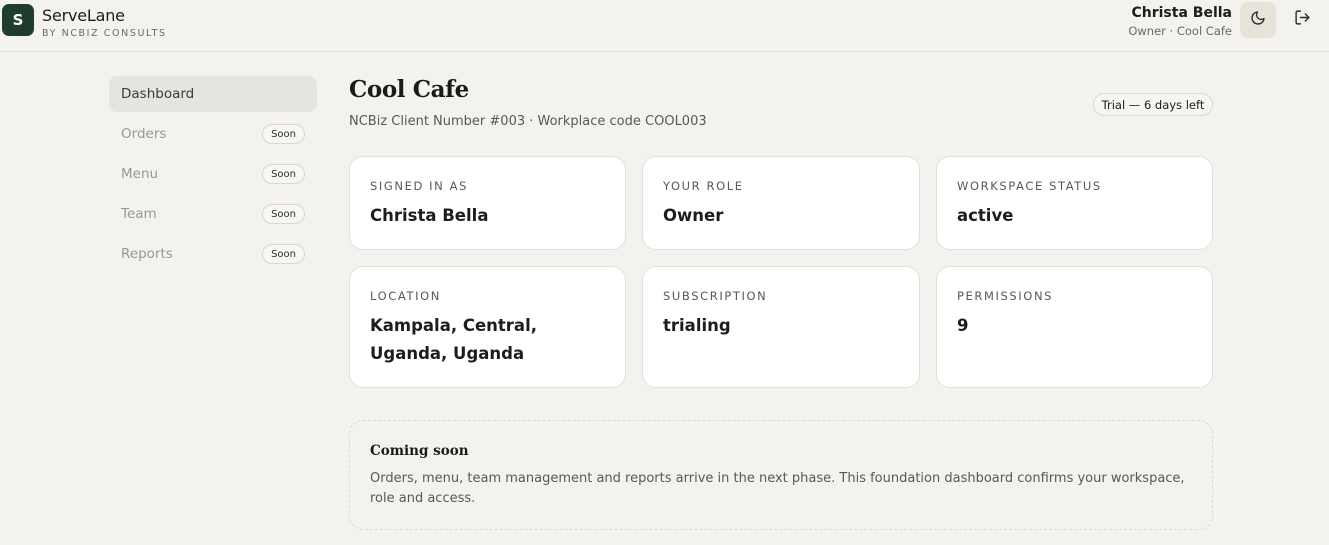 Image resolution: width=1329 pixels, height=545 pixels. I want to click on card-value: active, so click(985, 215).